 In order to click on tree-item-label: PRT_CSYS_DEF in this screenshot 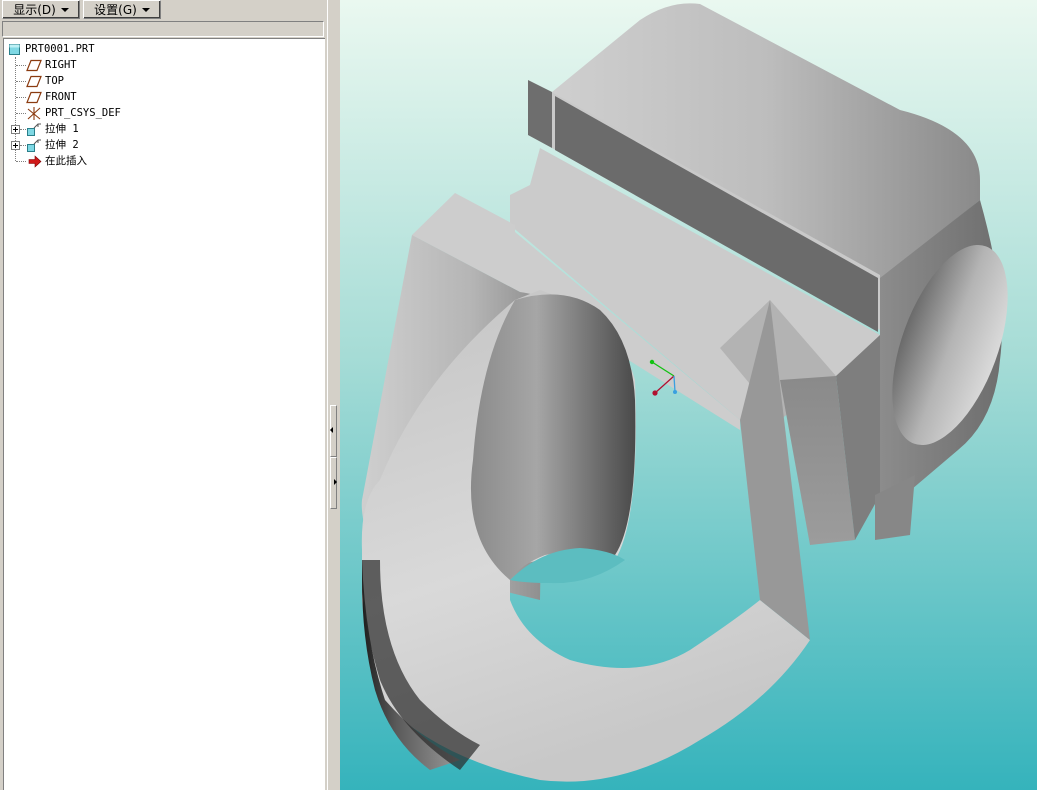, I will do `click(83, 113)`.